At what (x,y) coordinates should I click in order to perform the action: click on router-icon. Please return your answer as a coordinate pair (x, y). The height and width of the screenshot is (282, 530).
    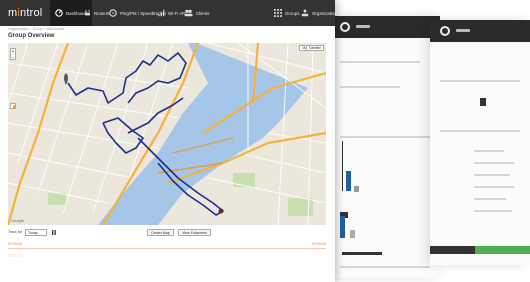
    Looking at the image, I should click on (87, 13).